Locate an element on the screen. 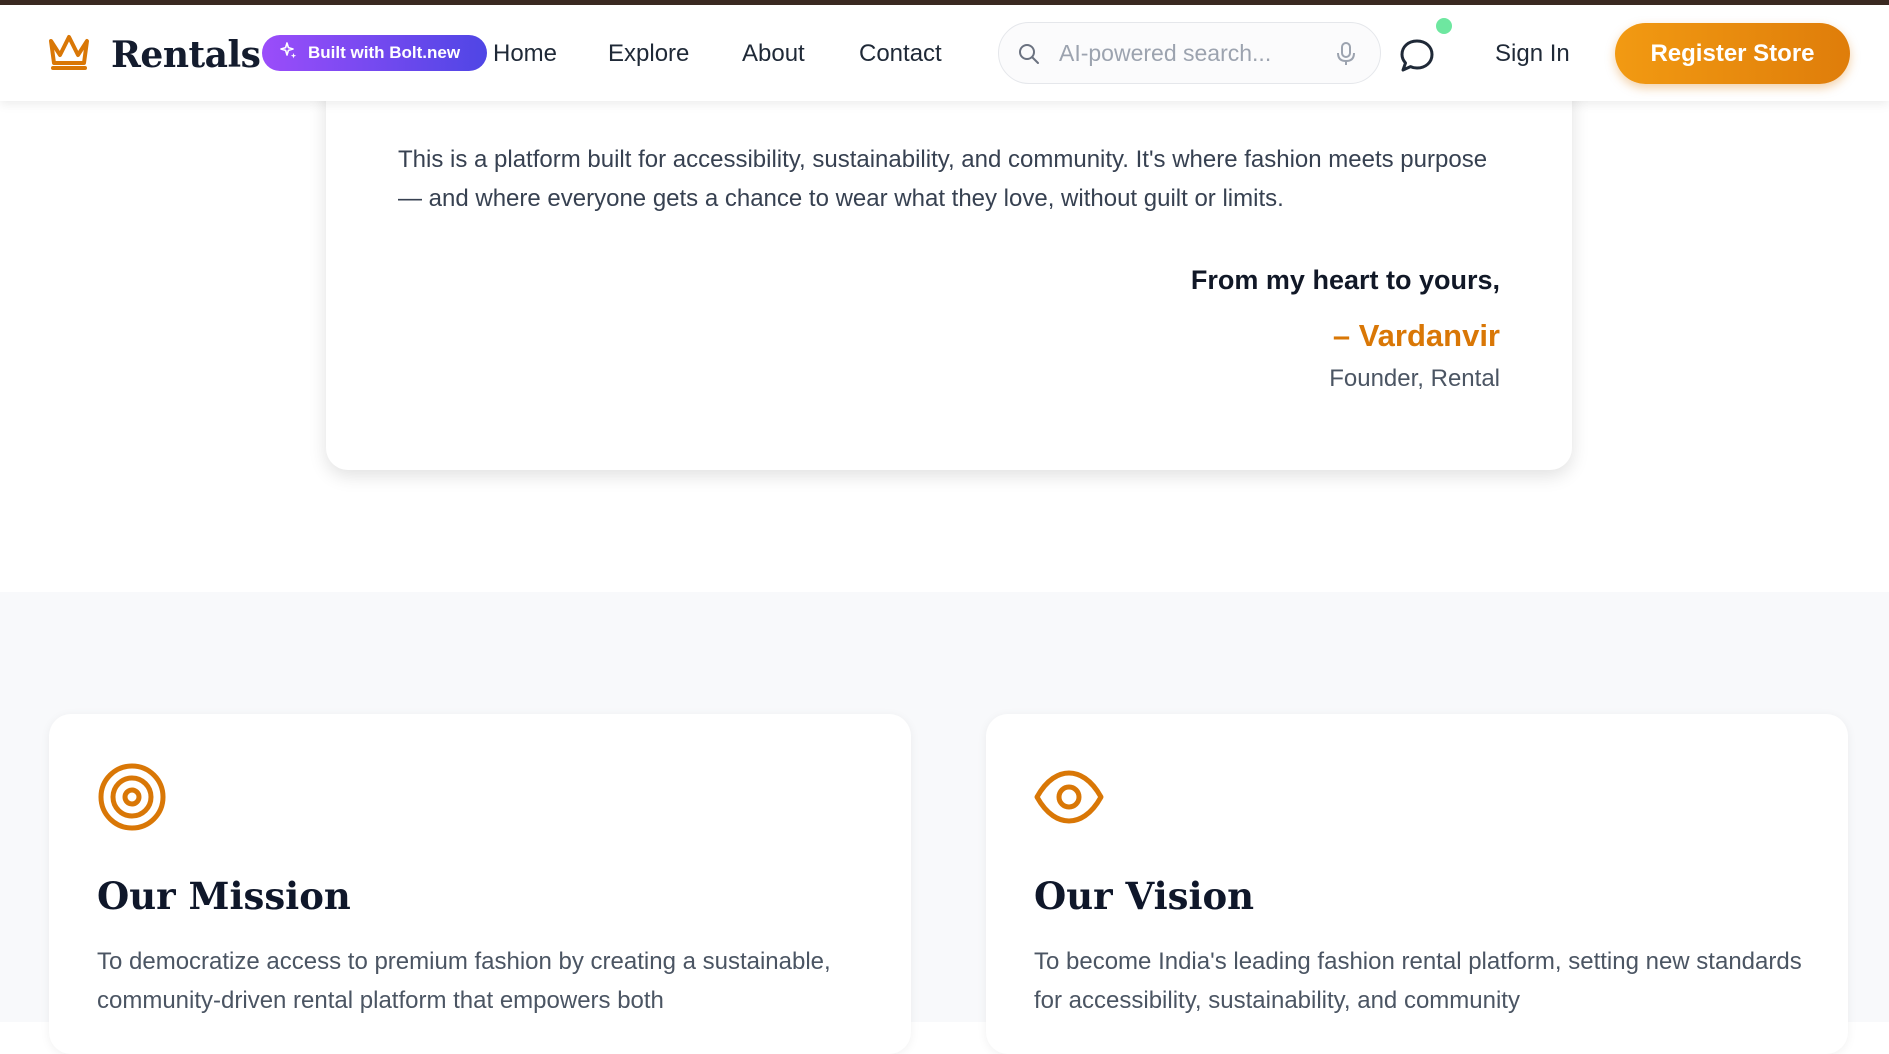 The width and height of the screenshot is (1889, 1054). chat-bubble-icon is located at coordinates (1417, 58).